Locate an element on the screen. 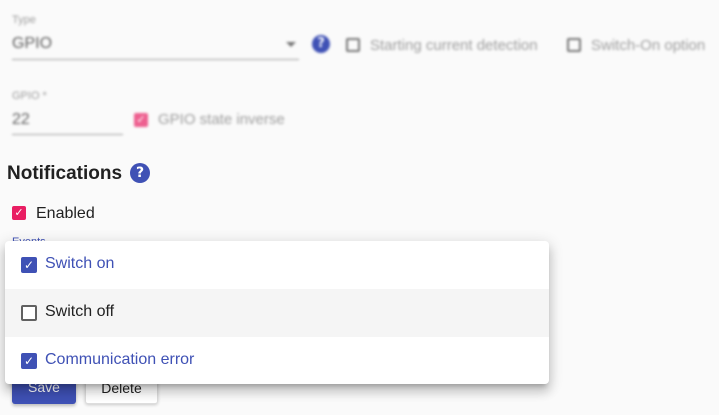 This screenshot has height=415, width=719. menu-item-label: Switch off is located at coordinates (80, 311).